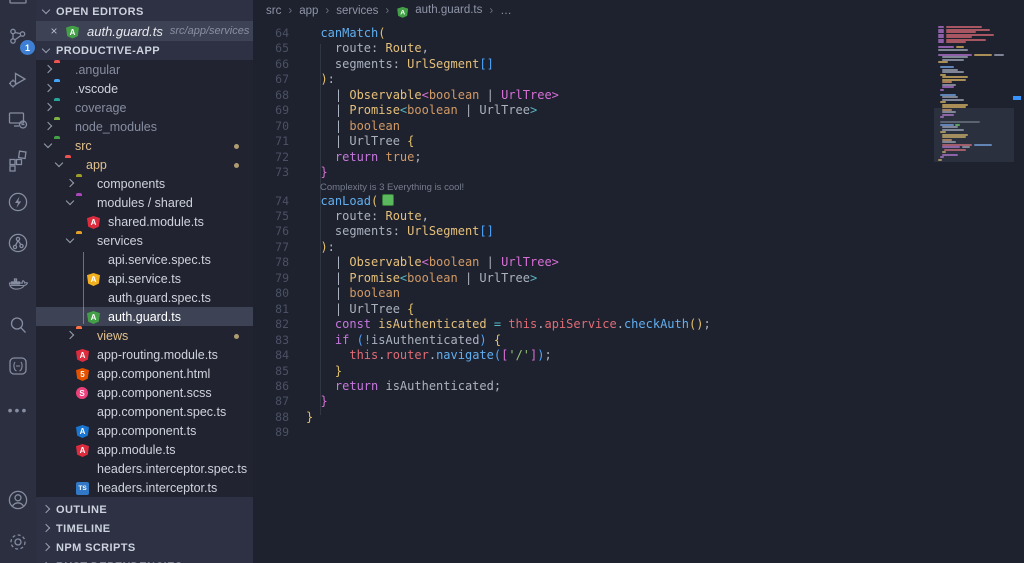 This screenshot has height=563, width=1024. I want to click on search-icon, so click(18, 325).